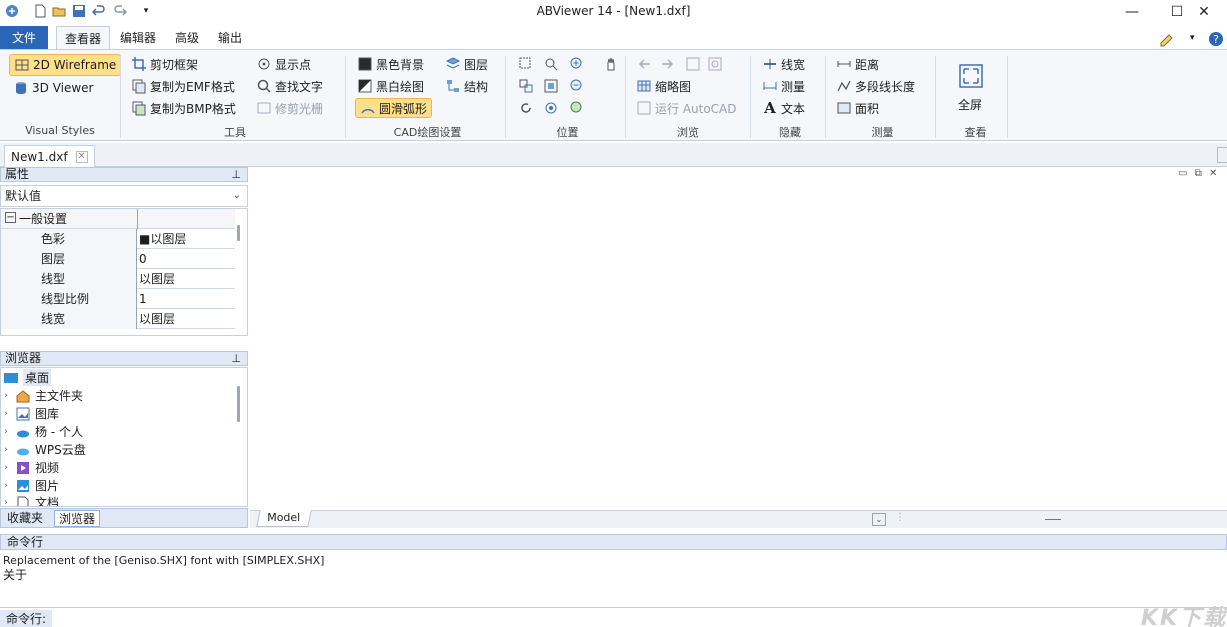 The height and width of the screenshot is (627, 1227). I want to click on bw-drawing-button: 黑白绘图, so click(390, 86).